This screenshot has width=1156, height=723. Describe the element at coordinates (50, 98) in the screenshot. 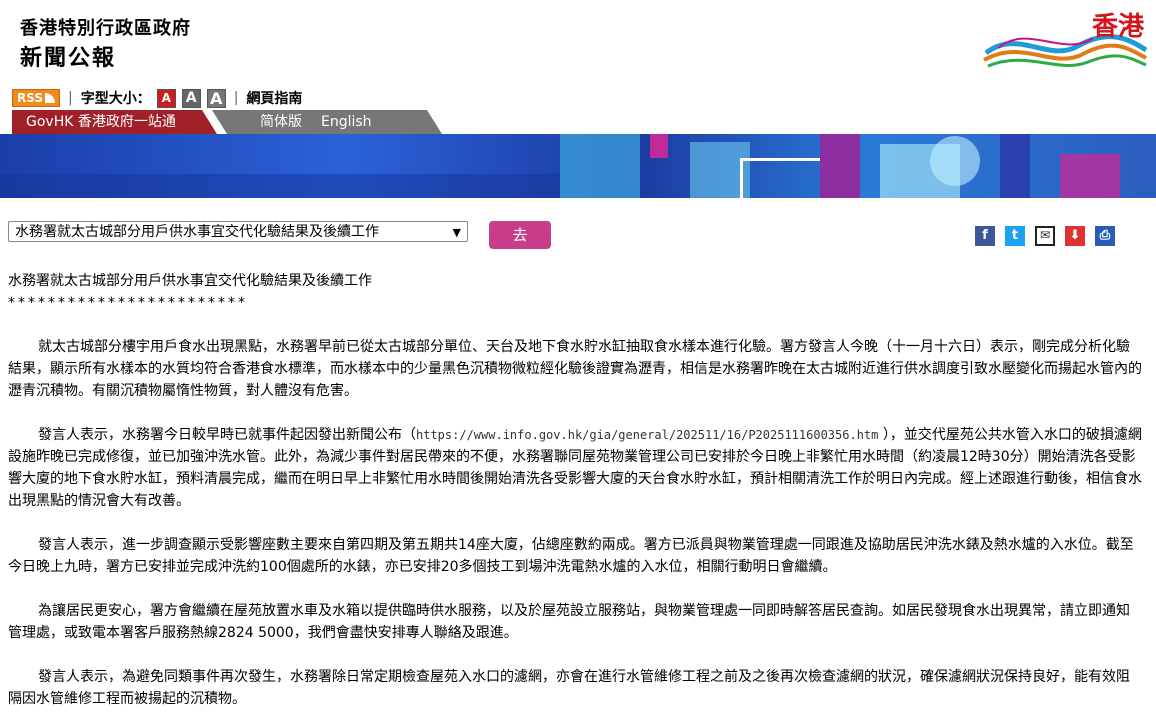

I see `rss-icon` at that location.